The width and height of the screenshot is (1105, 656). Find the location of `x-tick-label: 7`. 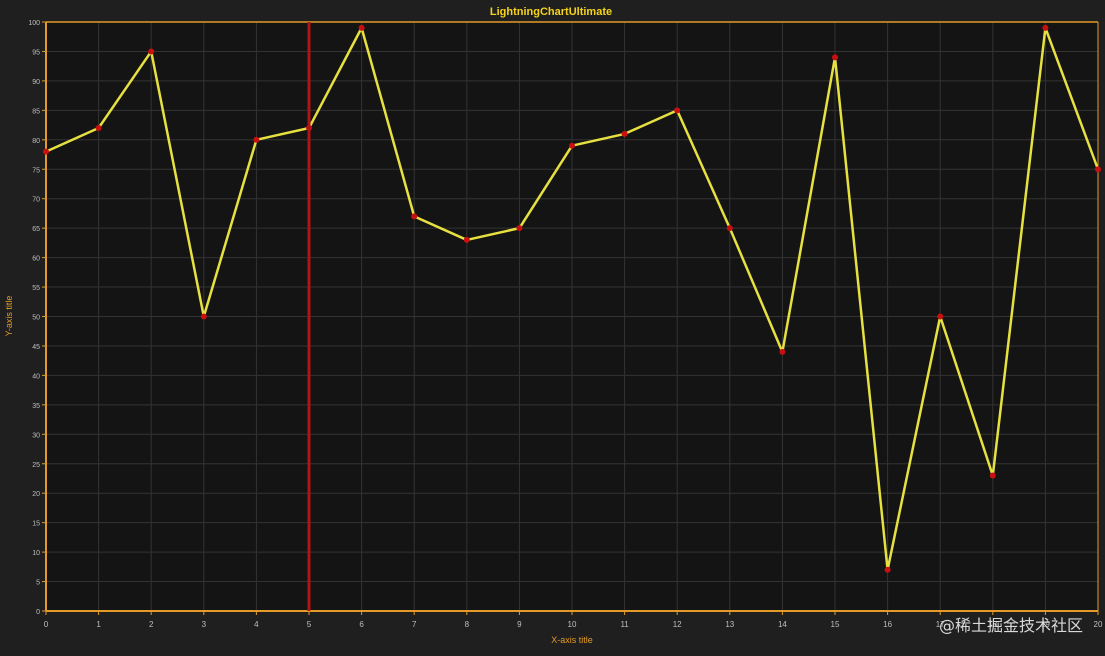

x-tick-label: 7 is located at coordinates (414, 624).